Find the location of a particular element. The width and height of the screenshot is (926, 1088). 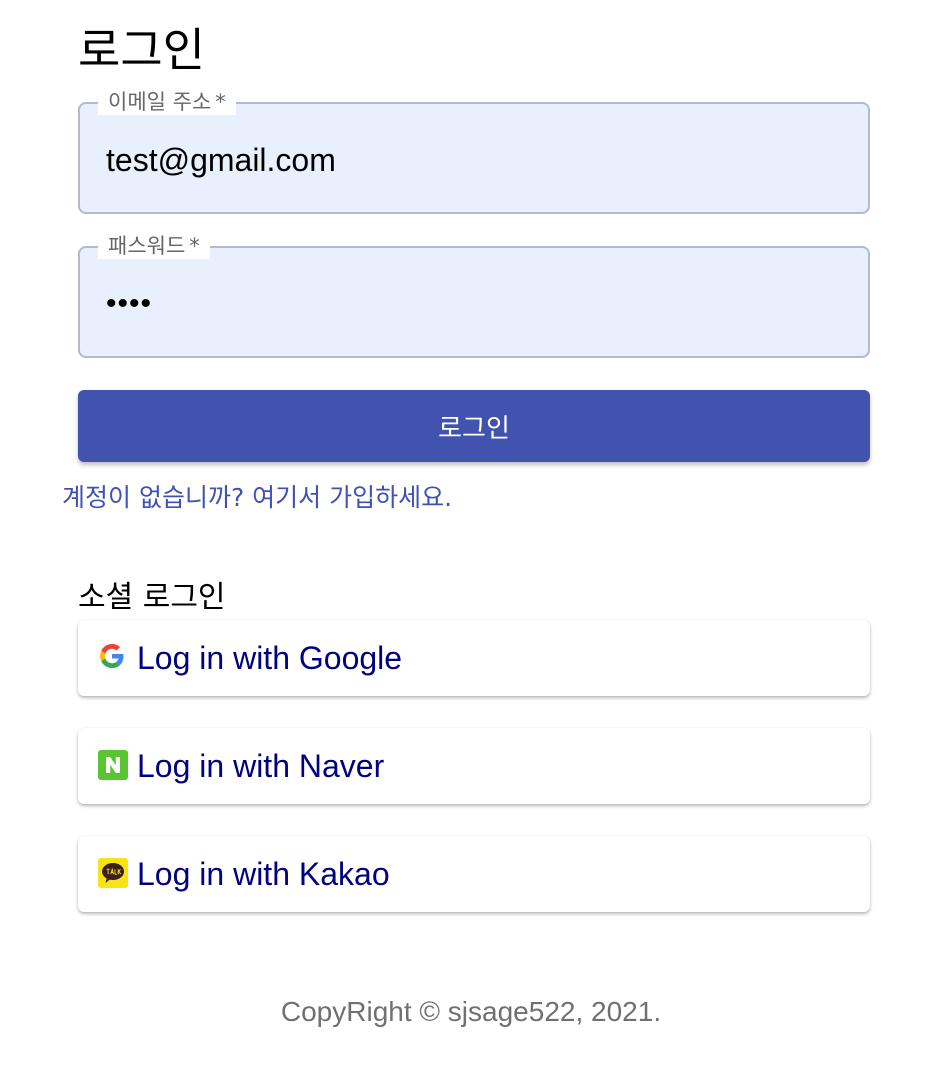

login-button: 로그인 is located at coordinates (474, 426).